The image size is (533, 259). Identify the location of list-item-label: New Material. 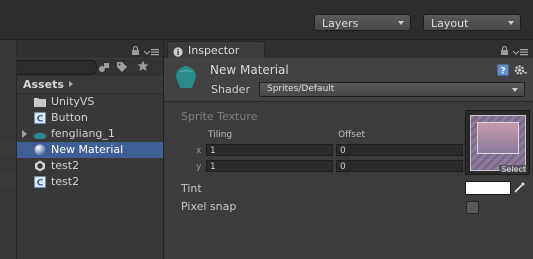
(87, 149).